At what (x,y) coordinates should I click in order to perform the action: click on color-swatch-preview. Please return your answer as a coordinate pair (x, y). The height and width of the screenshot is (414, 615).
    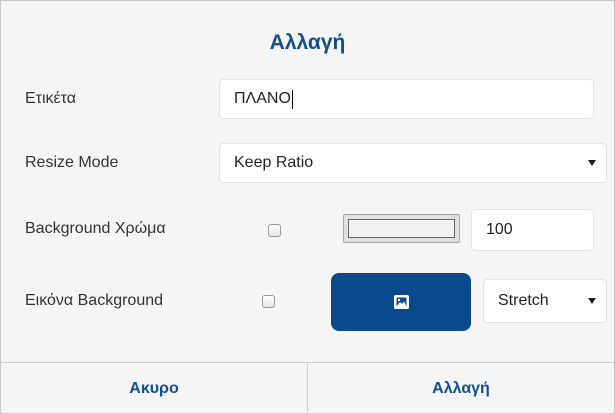
    Looking at the image, I should click on (401, 228).